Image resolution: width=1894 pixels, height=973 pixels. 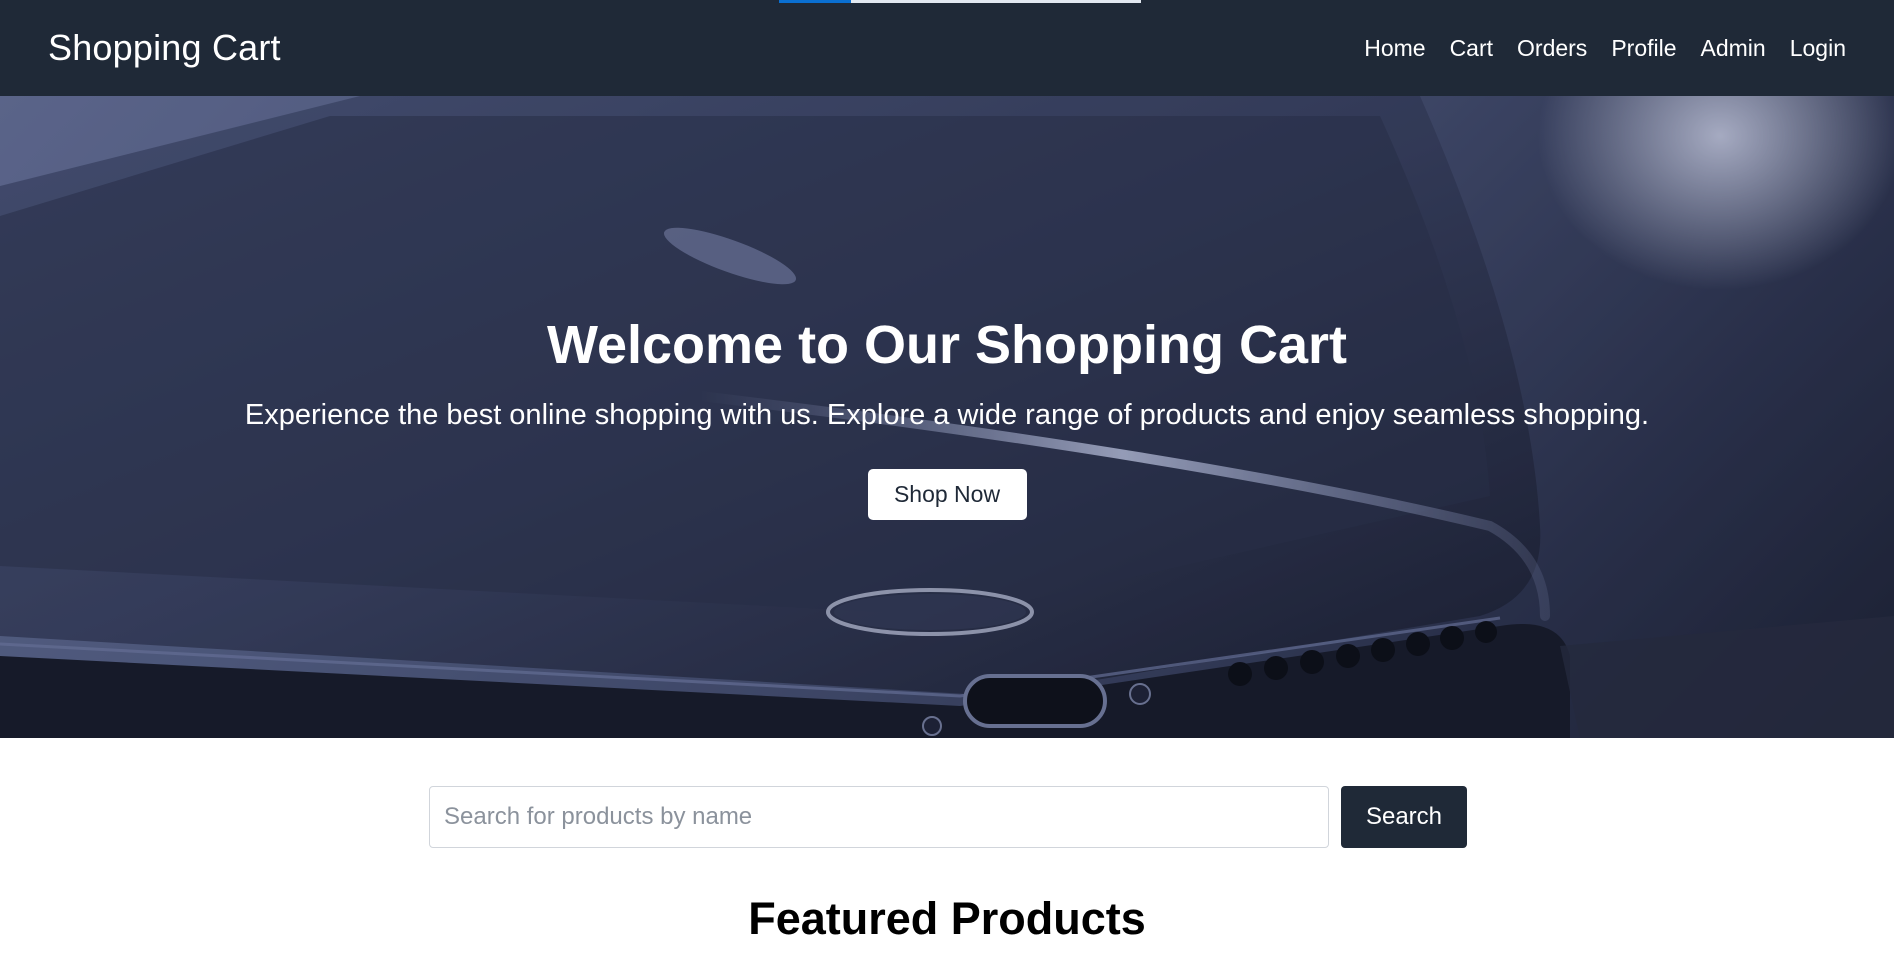 I want to click on hero-title: Welcome to Our Shopping Cart, so click(x=947, y=345).